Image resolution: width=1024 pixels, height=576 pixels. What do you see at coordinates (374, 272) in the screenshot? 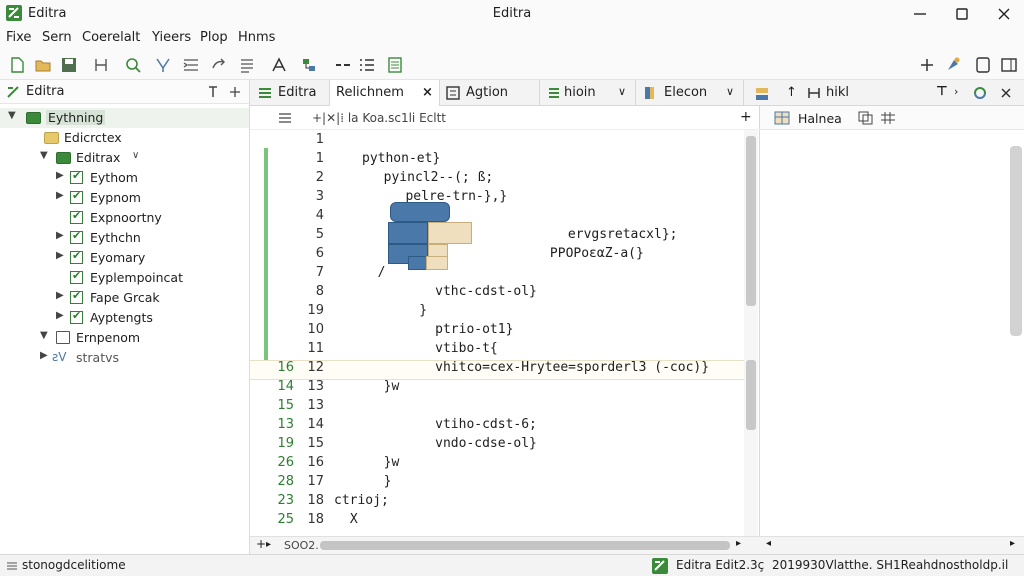
I see `code-line: /` at bounding box center [374, 272].